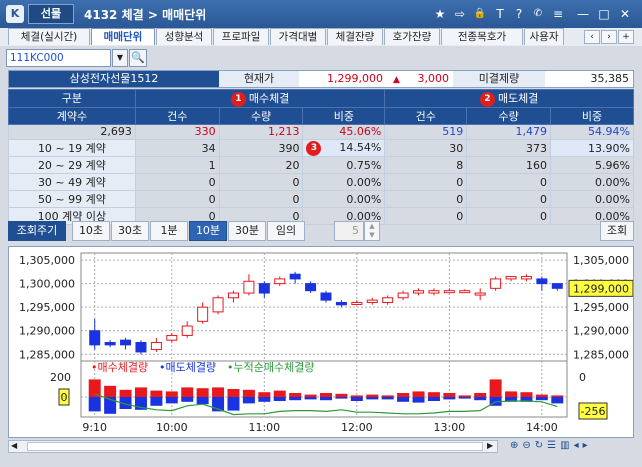  Describe the element at coordinates (541, 445) in the screenshot. I see `refresh-icon: ↻` at that location.